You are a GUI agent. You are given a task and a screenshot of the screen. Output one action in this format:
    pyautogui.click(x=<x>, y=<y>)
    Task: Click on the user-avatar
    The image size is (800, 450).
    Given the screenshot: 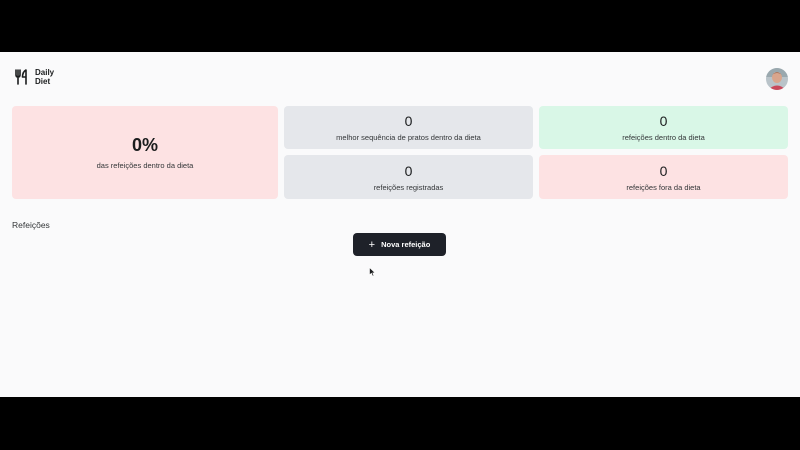 What is the action you would take?
    pyautogui.click(x=777, y=79)
    